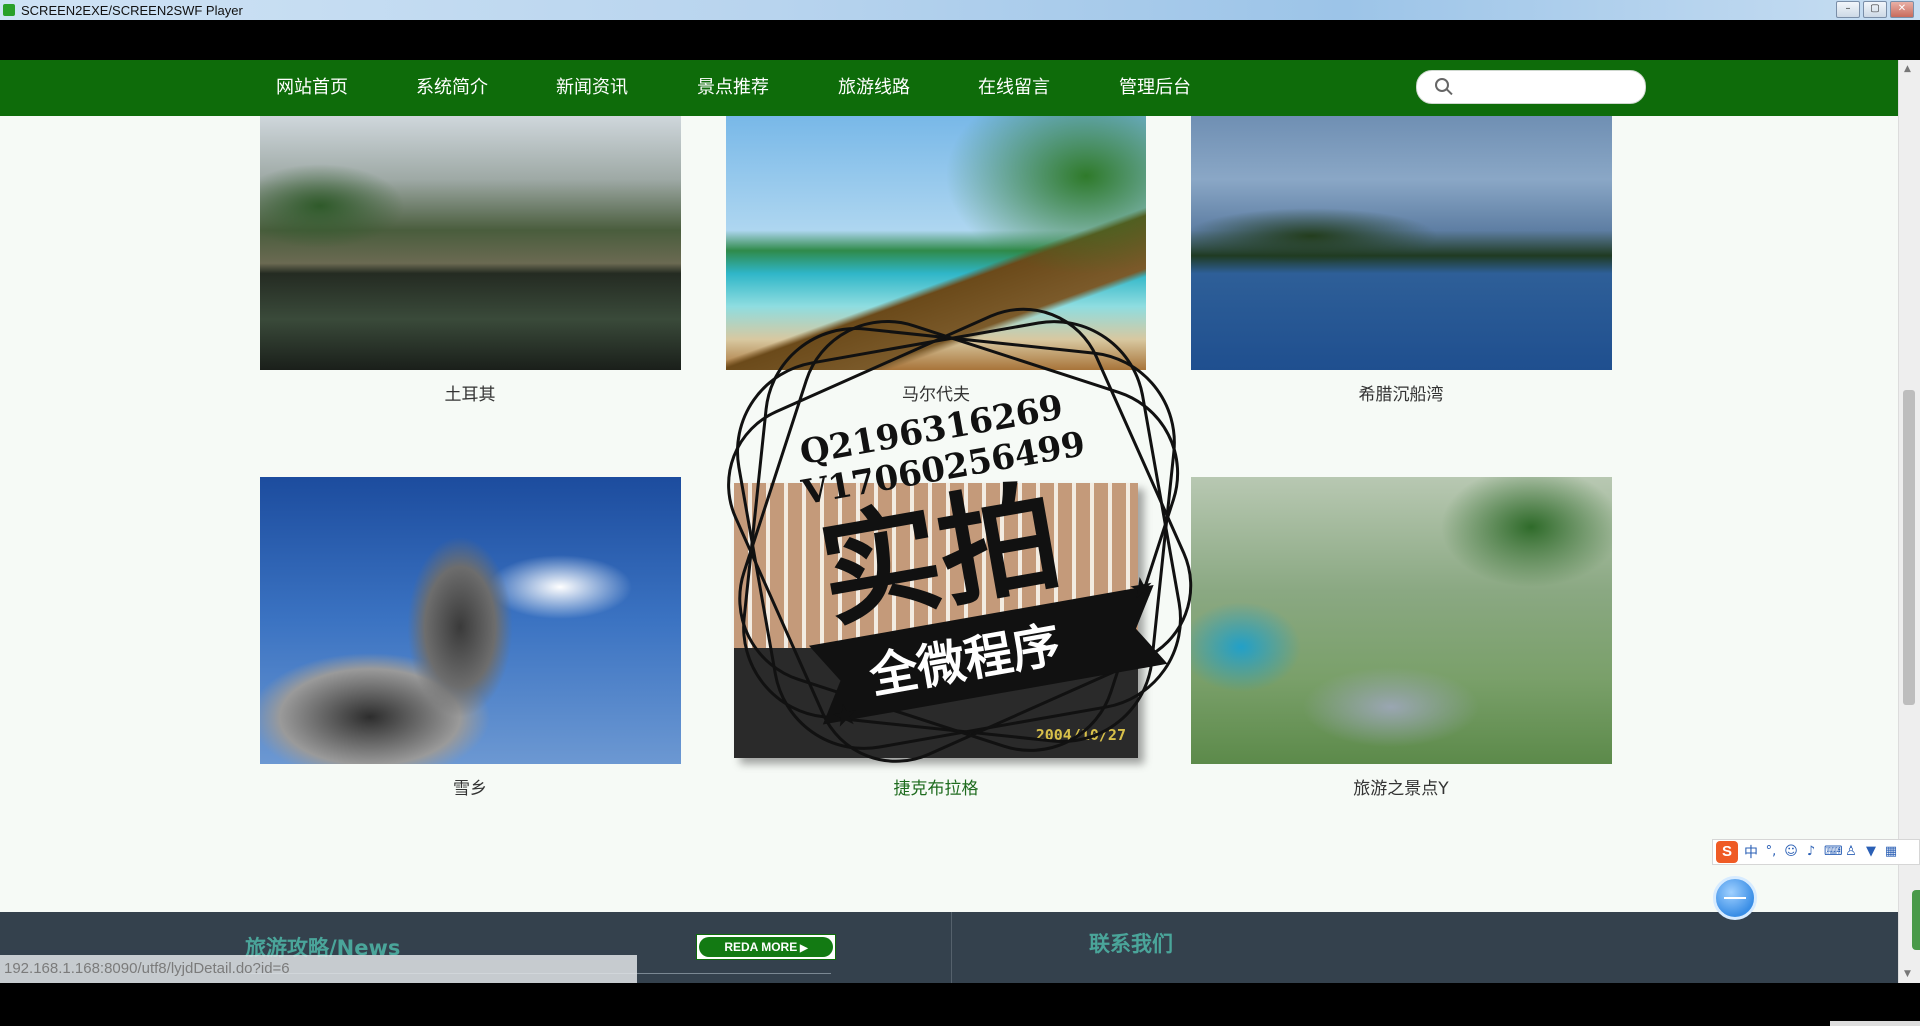  Describe the element at coordinates (470, 786) in the screenshot. I see `attraction-caption: 雪乡` at that location.